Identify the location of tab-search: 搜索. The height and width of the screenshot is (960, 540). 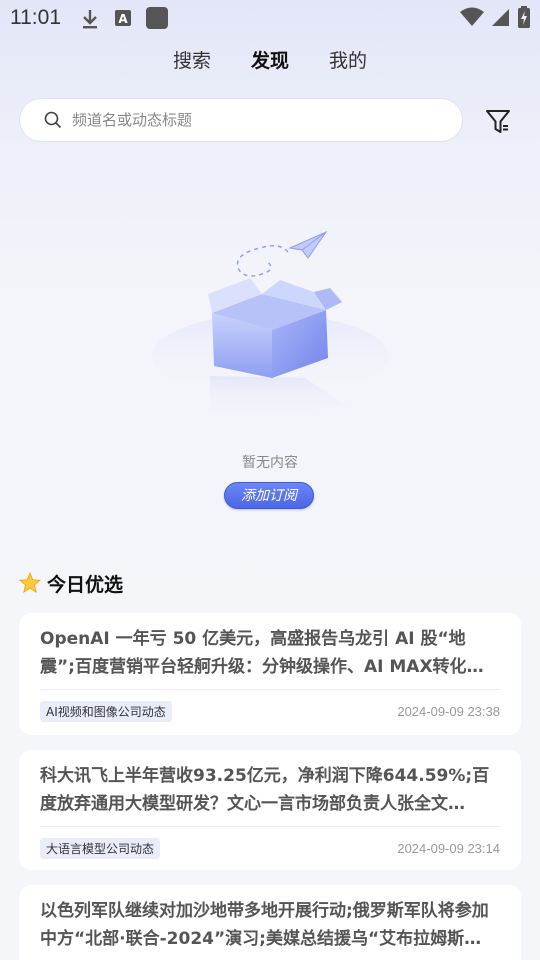
(192, 61).